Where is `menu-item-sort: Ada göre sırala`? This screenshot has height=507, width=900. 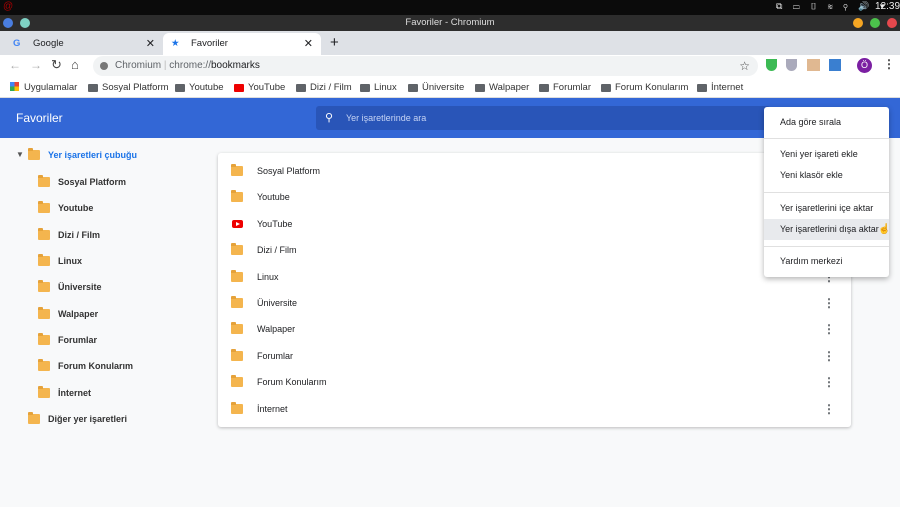 menu-item-sort: Ada göre sırala is located at coordinates (826, 122).